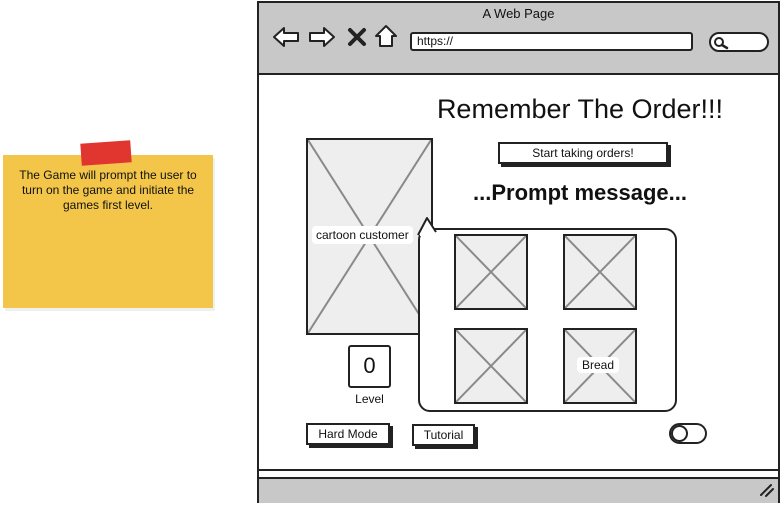 The width and height of the screenshot is (782, 505). I want to click on toggle-knob, so click(679, 433).